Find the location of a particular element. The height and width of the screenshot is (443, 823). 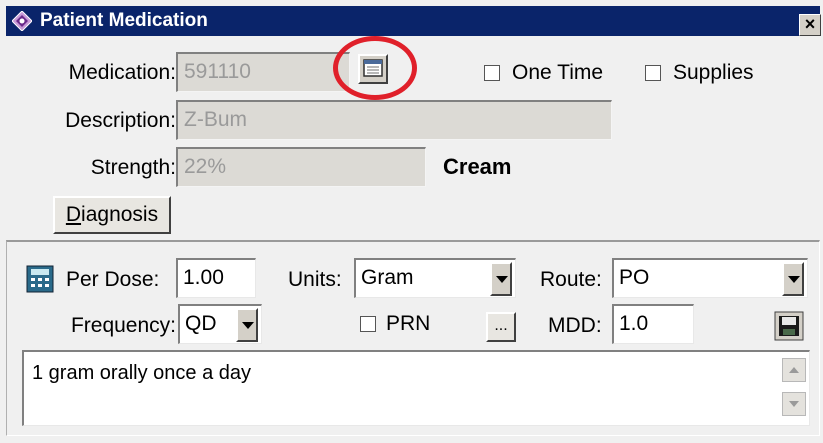

supplies-checkbox is located at coordinates (653, 73).